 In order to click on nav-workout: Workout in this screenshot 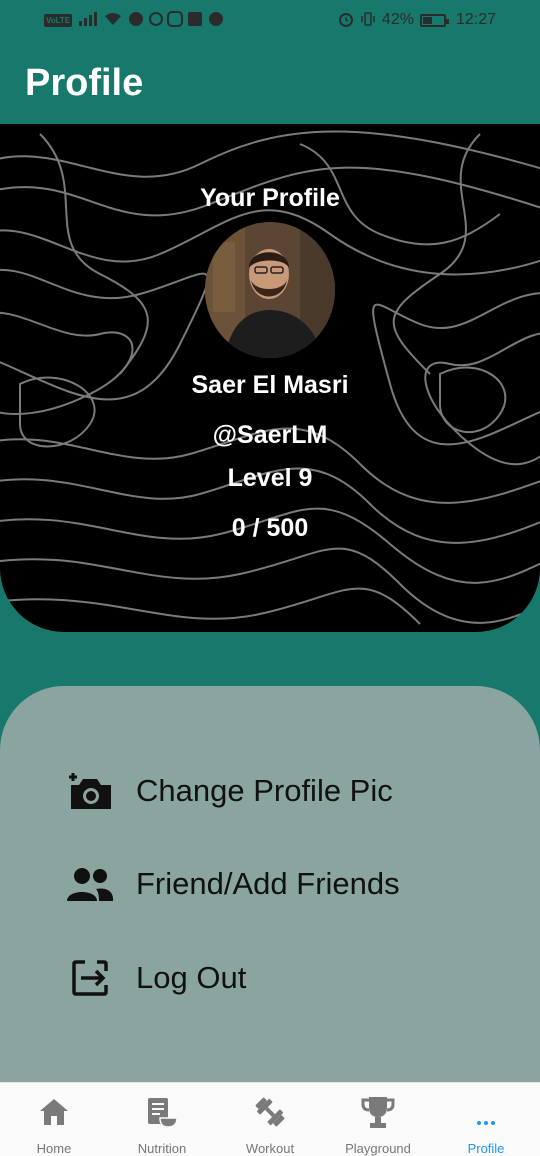, I will do `click(270, 1119)`.